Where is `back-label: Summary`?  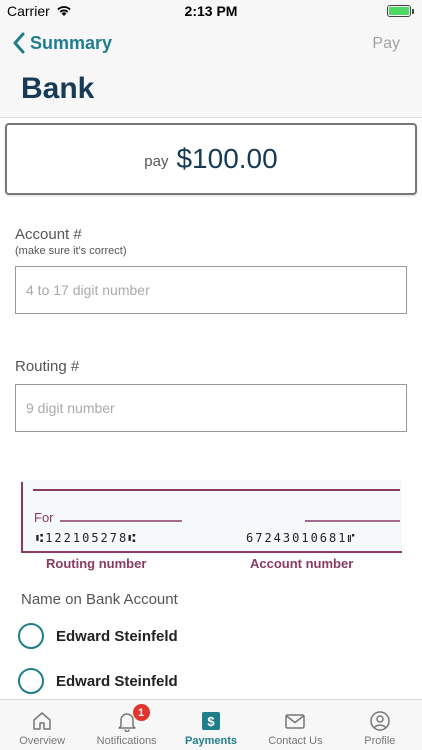
back-label: Summary is located at coordinates (71, 42).